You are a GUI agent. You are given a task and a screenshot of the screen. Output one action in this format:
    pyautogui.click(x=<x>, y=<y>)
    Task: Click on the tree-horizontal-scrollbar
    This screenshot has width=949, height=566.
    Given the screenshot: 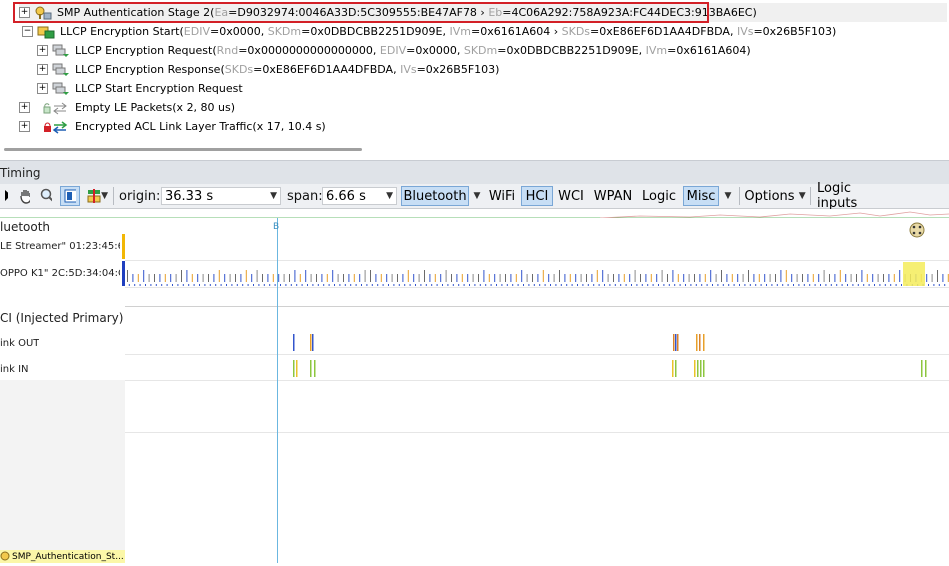 What is the action you would take?
    pyautogui.click(x=474, y=151)
    